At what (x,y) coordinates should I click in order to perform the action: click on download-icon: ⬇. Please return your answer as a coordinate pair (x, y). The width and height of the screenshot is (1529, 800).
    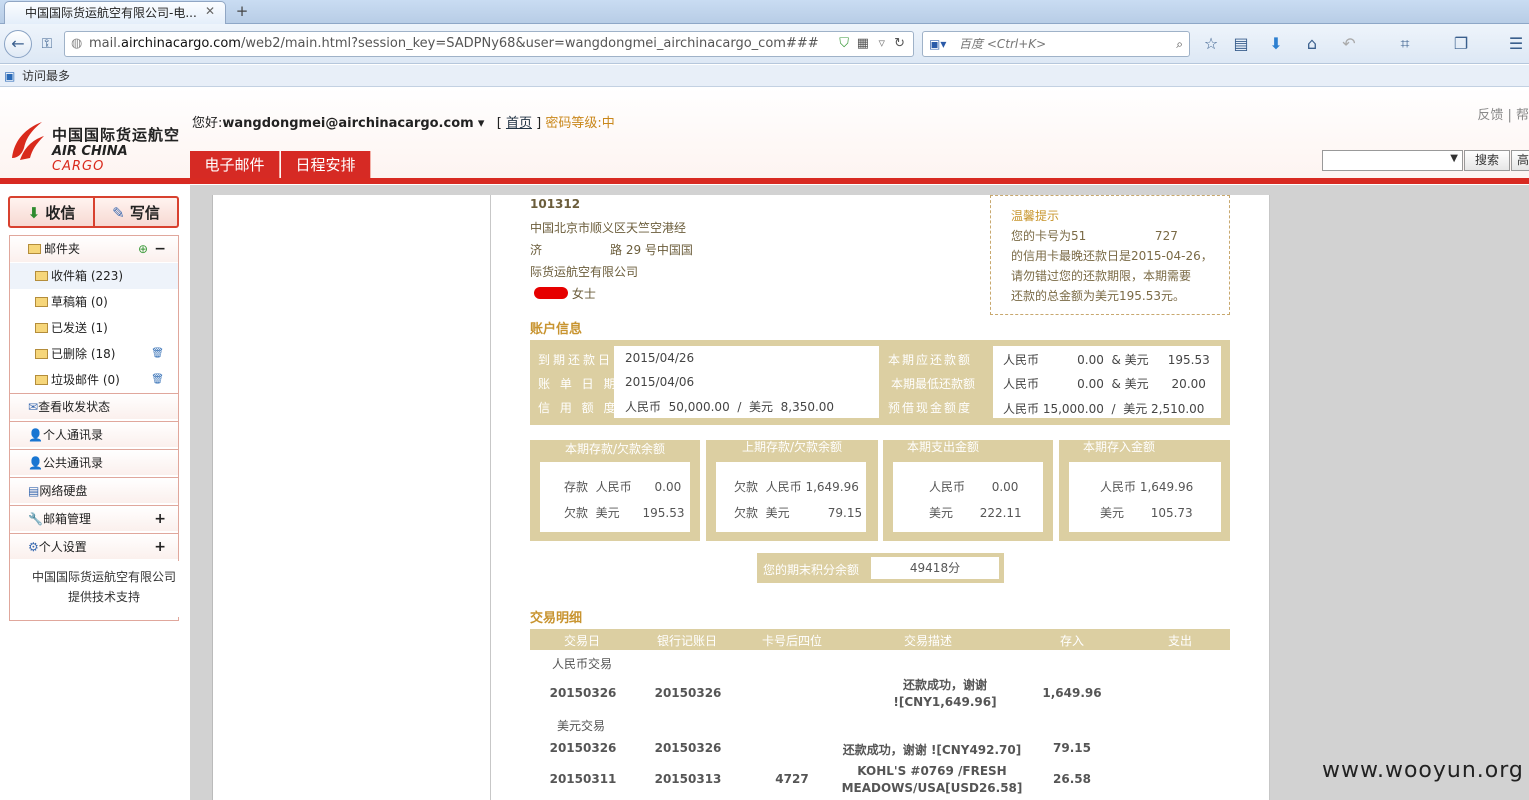
    Looking at the image, I should click on (1276, 44).